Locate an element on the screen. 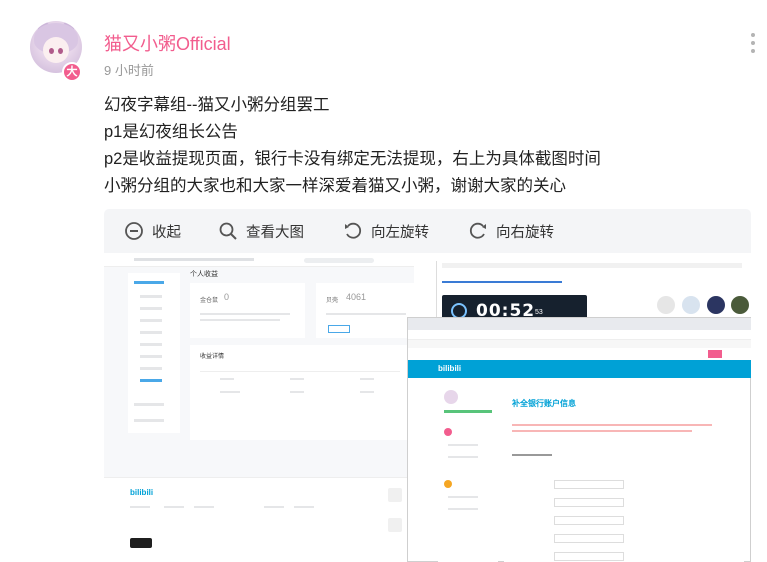  bili-logo: bilibili is located at coordinates (450, 368).